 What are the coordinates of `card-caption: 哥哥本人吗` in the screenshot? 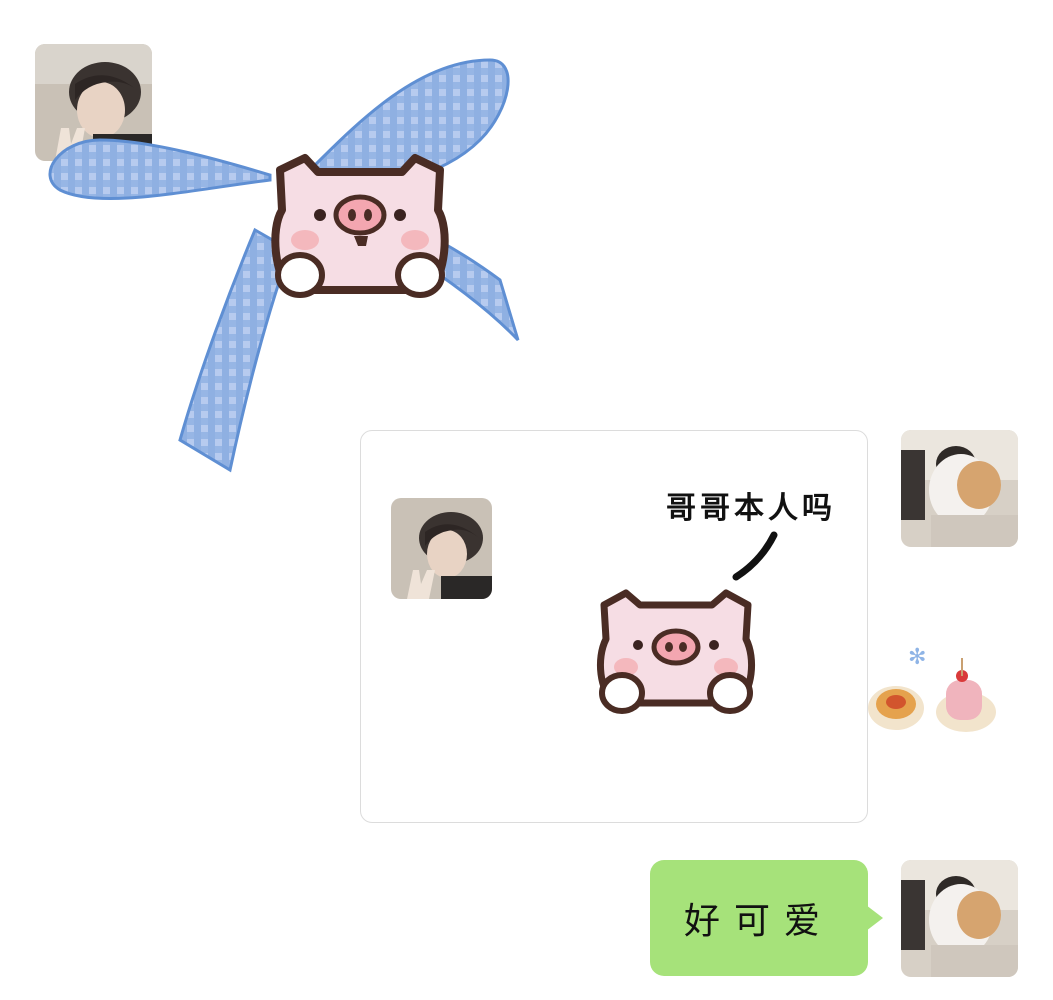 It's located at (751, 508).